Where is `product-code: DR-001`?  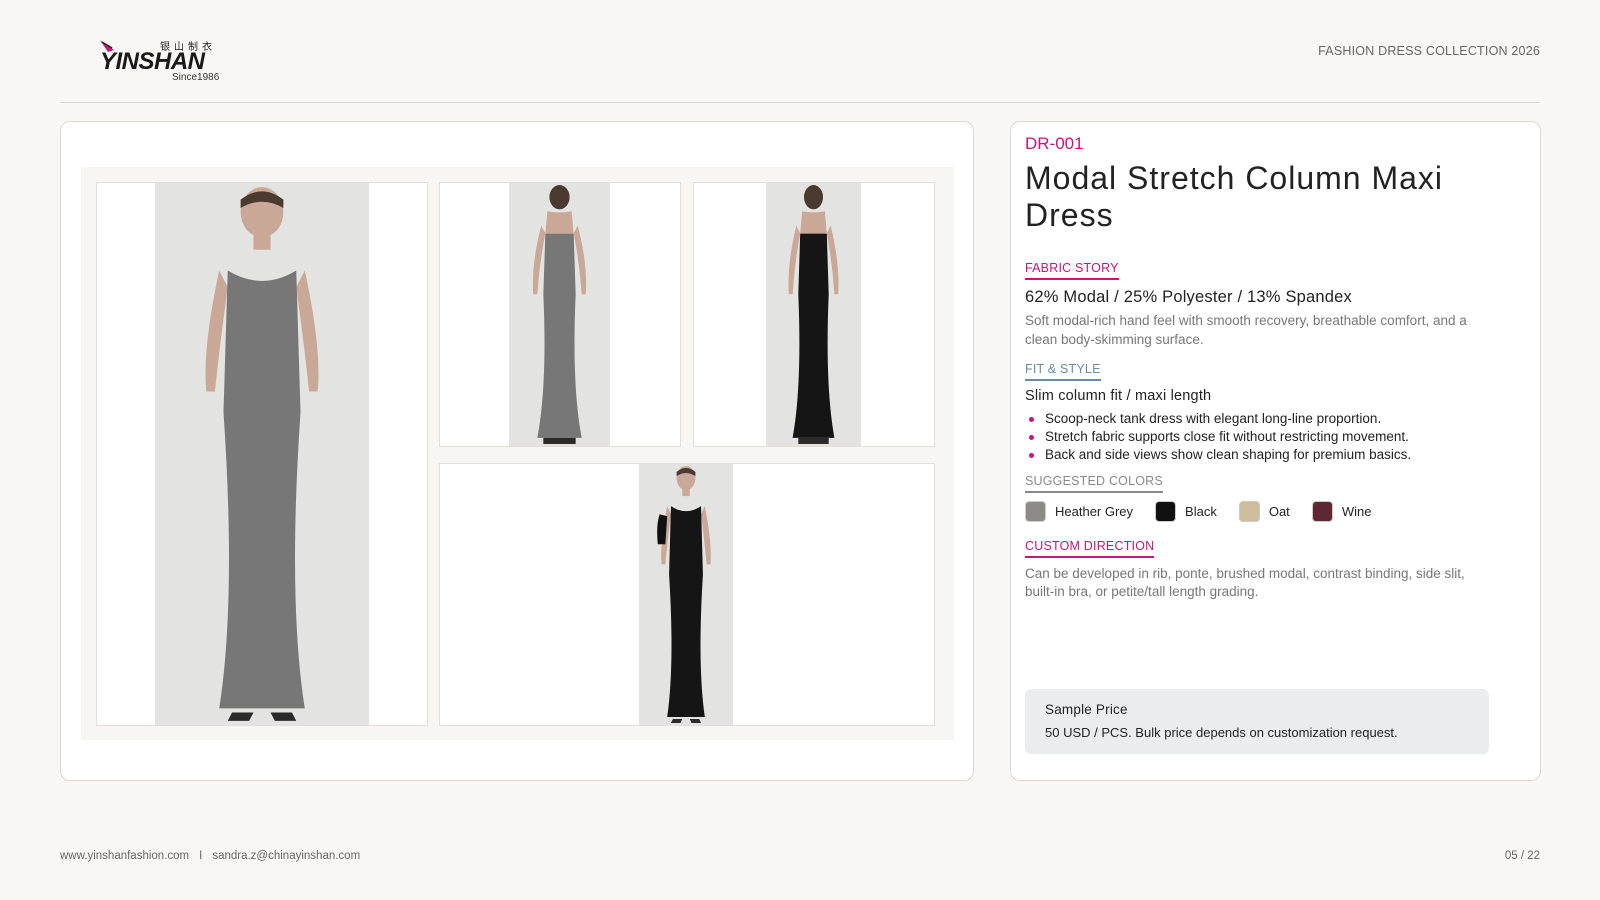
product-code: DR-001 is located at coordinates (1054, 143).